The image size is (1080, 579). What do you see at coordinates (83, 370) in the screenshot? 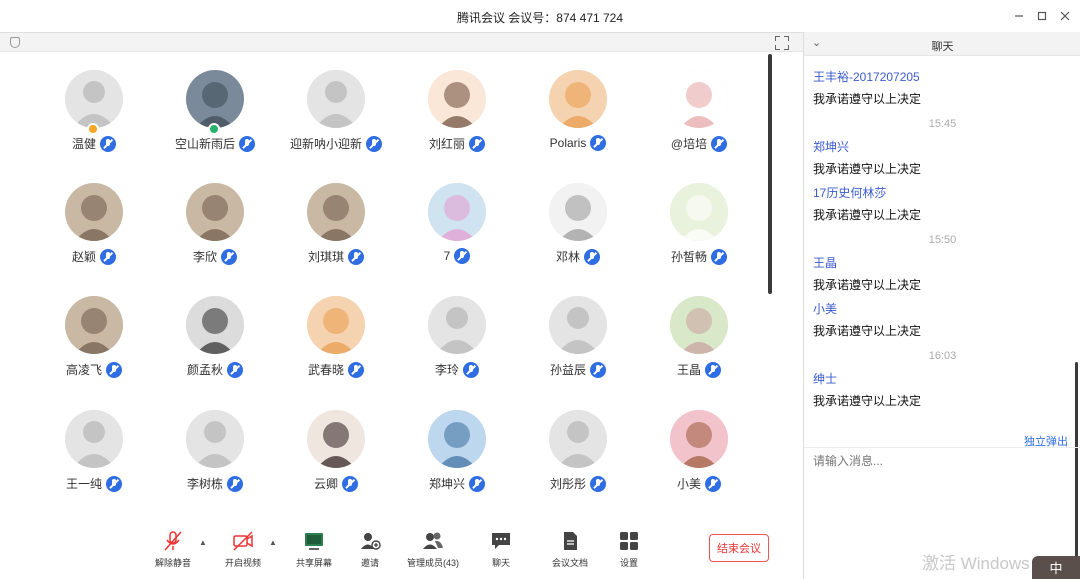
I see `participant-name: 高凌飞` at bounding box center [83, 370].